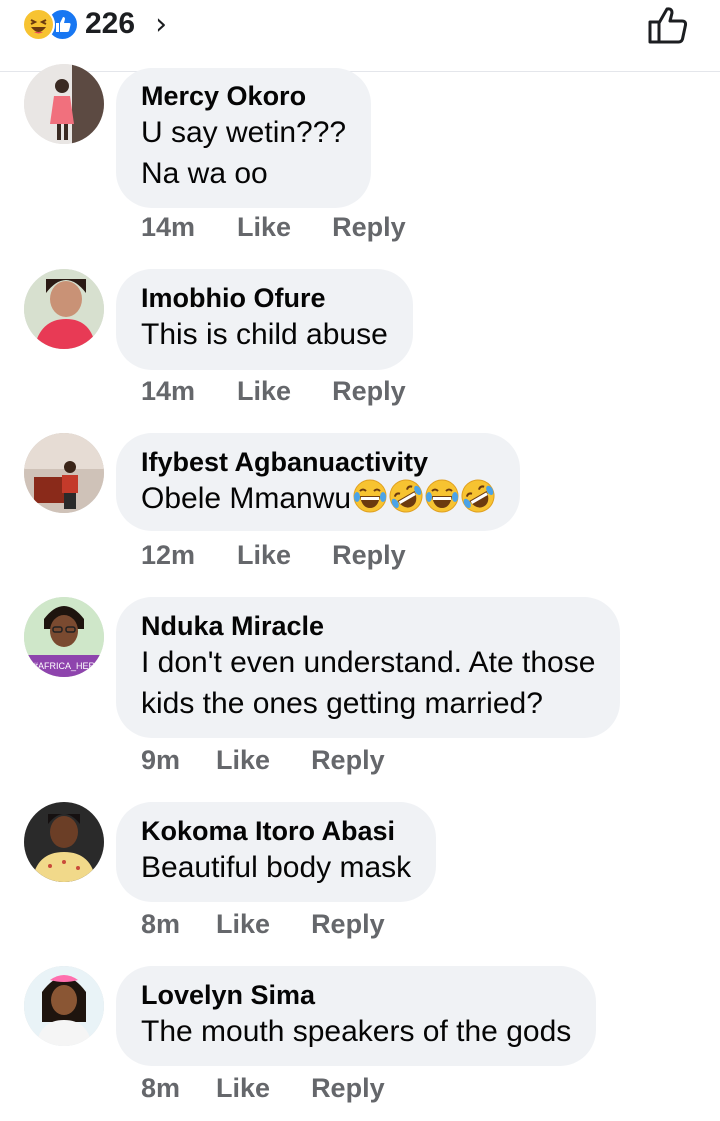  I want to click on haha-icon, so click(38, 24).